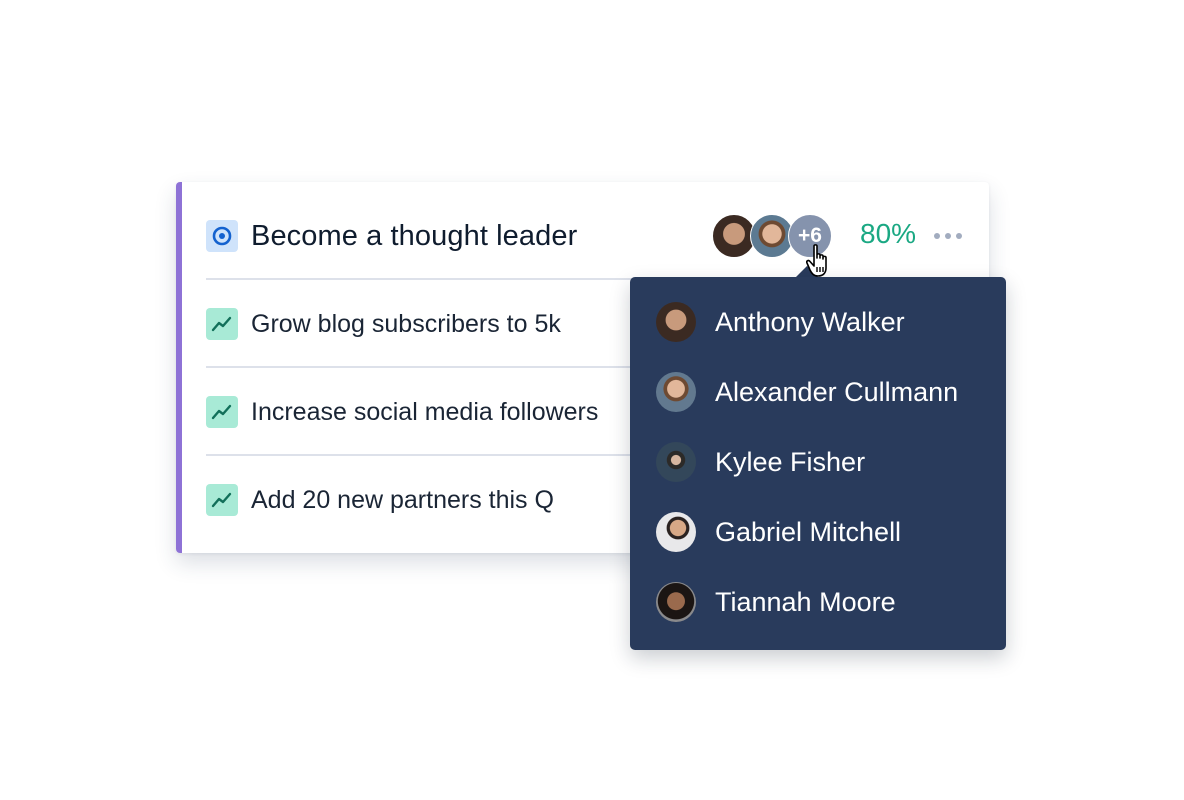 Image resolution: width=1184 pixels, height=800 pixels. What do you see at coordinates (414, 235) in the screenshot?
I see `objective-title: Become a thought leader` at bounding box center [414, 235].